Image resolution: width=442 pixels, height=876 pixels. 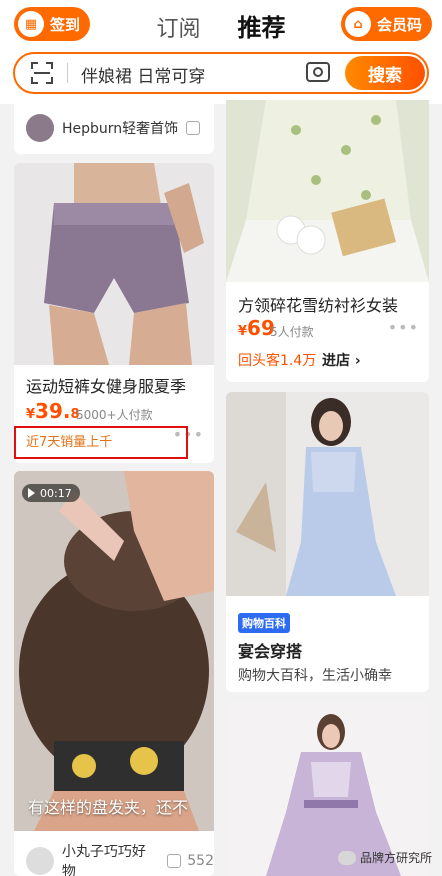 What do you see at coordinates (403, 327) in the screenshot?
I see `more-icon: •••` at bounding box center [403, 327].